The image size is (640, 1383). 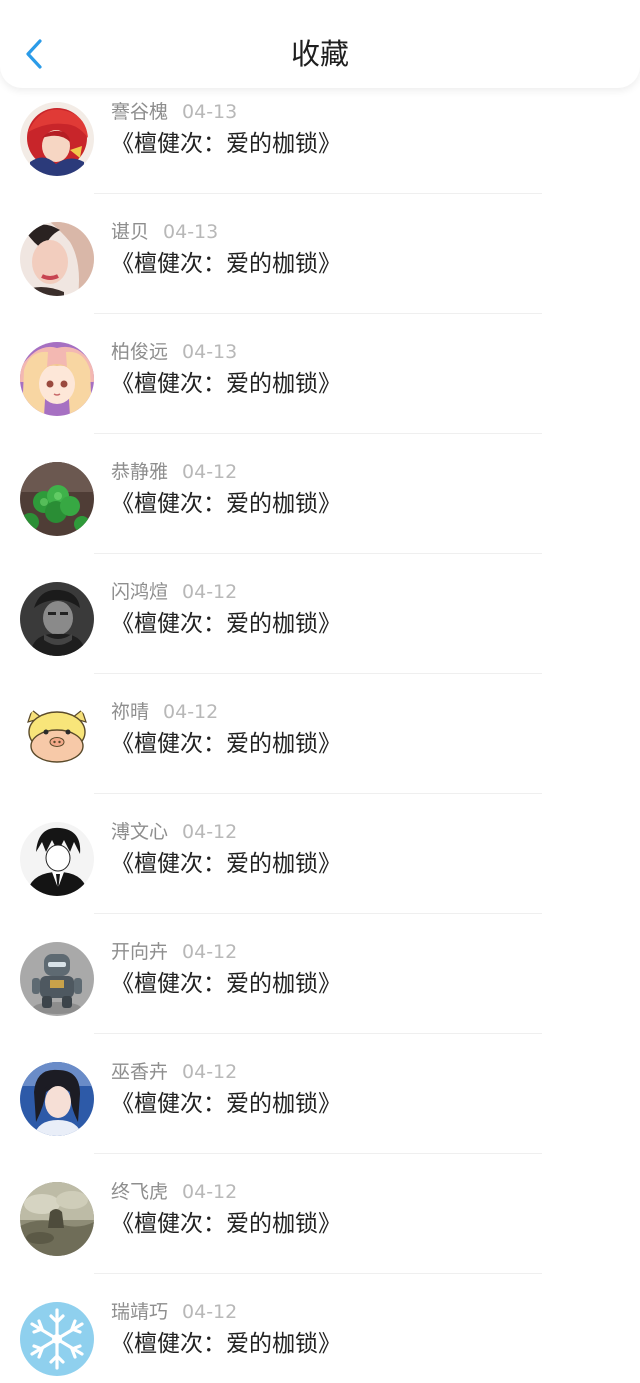 What do you see at coordinates (319, 54) in the screenshot?
I see `page-title: 收藏` at bounding box center [319, 54].